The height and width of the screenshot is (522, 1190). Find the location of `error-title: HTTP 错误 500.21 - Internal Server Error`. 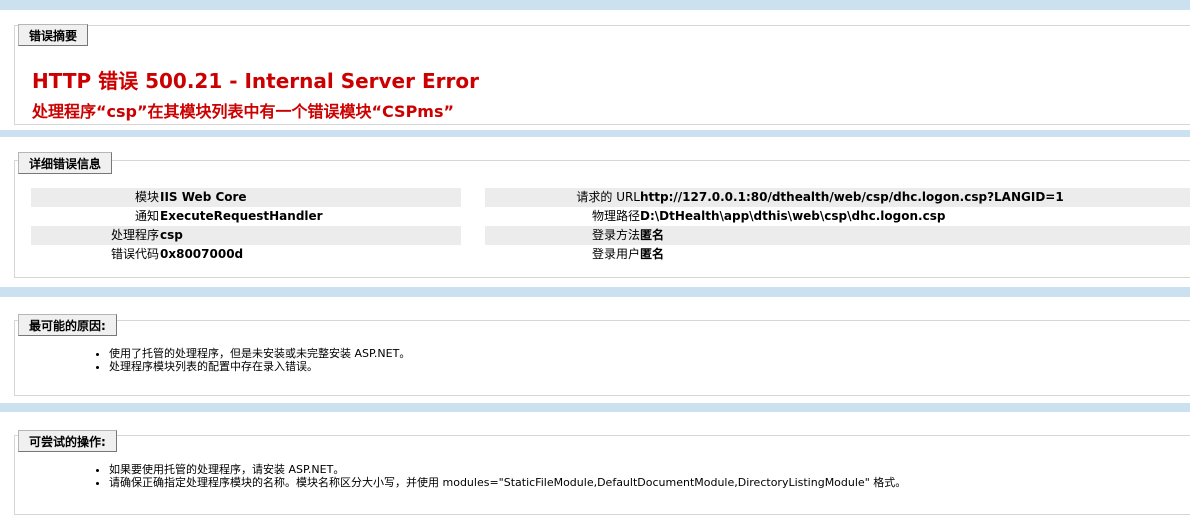

error-title: HTTP 错误 500.21 - Internal Server Error is located at coordinates (255, 81).